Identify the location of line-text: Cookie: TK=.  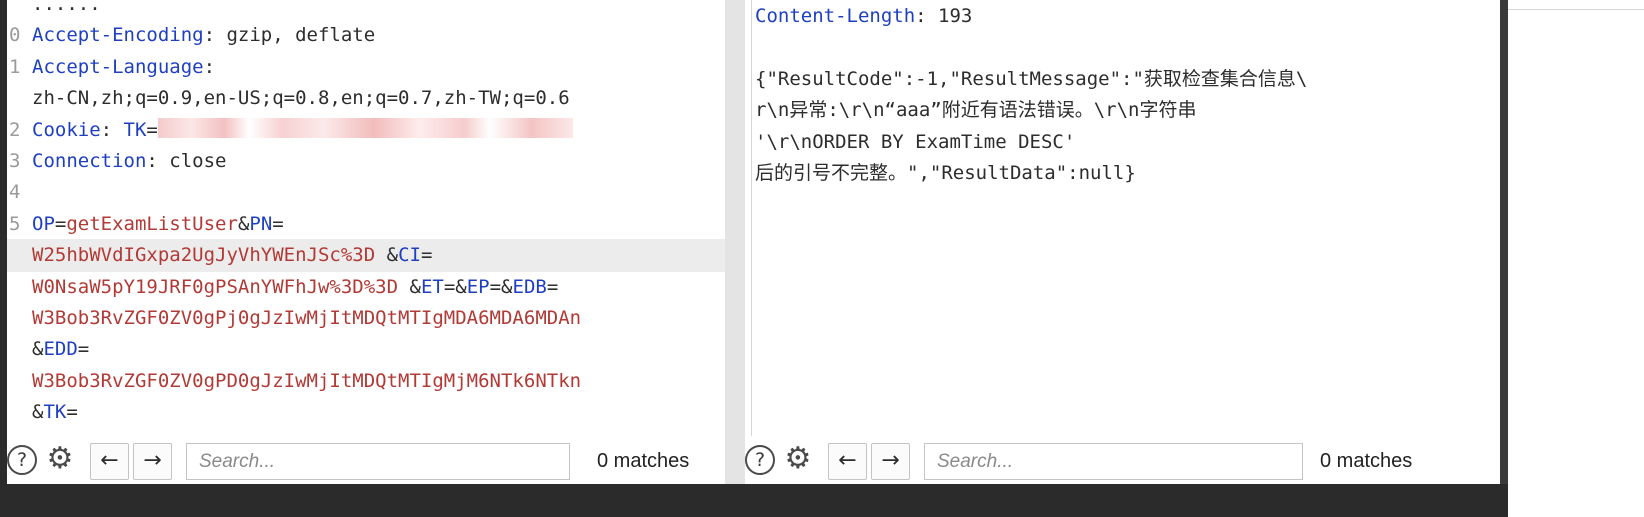
(302, 130).